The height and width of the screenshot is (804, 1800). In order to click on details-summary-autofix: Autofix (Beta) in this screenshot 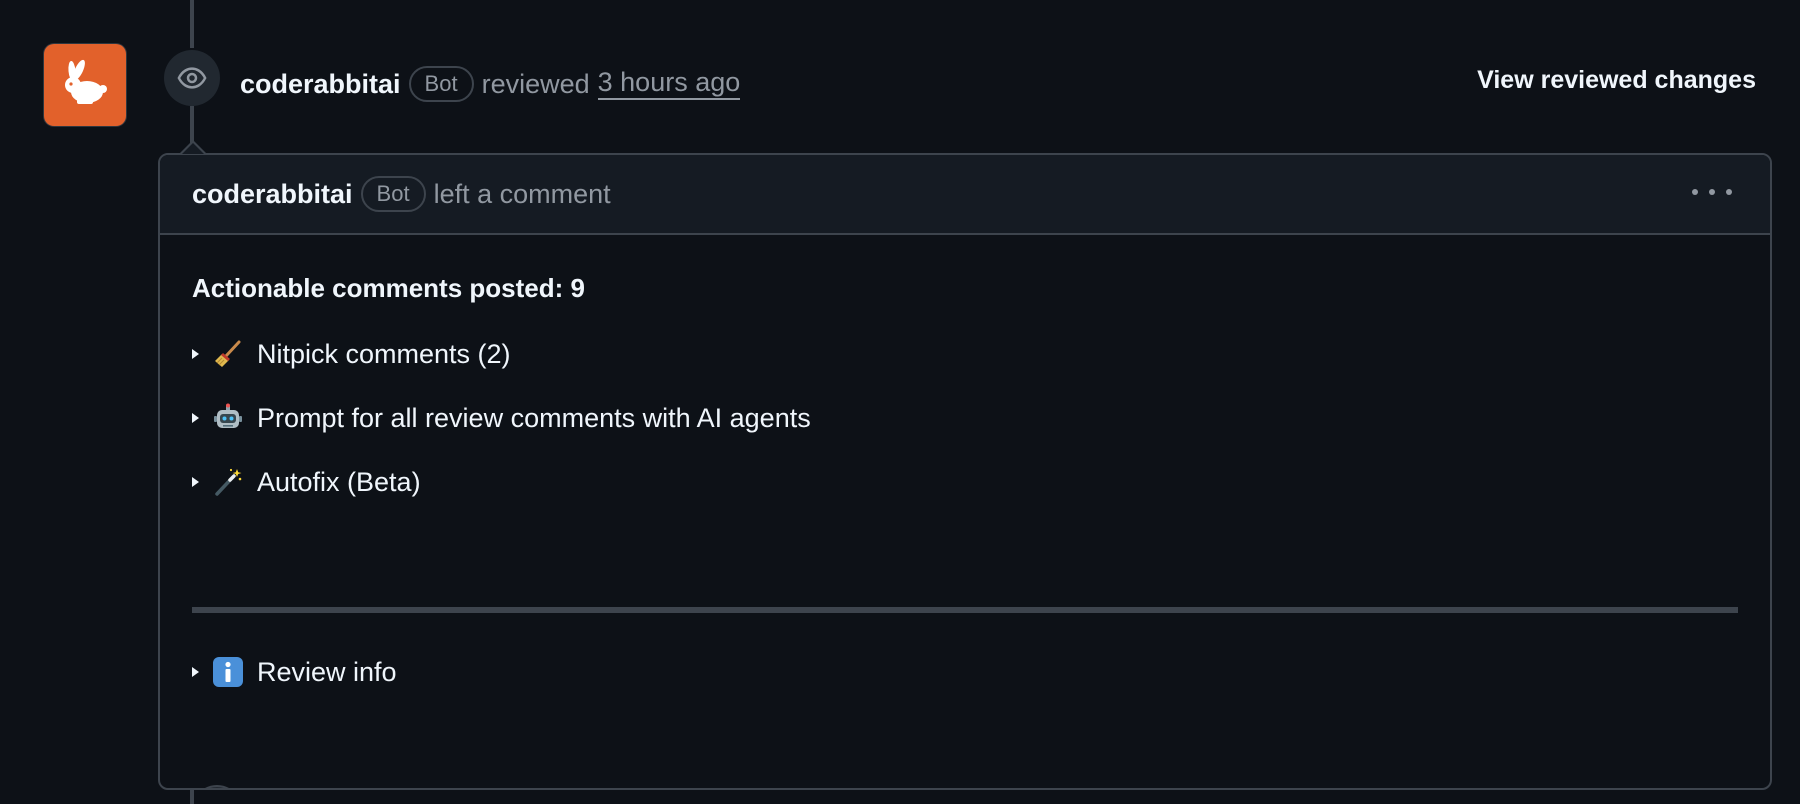, I will do `click(306, 482)`.